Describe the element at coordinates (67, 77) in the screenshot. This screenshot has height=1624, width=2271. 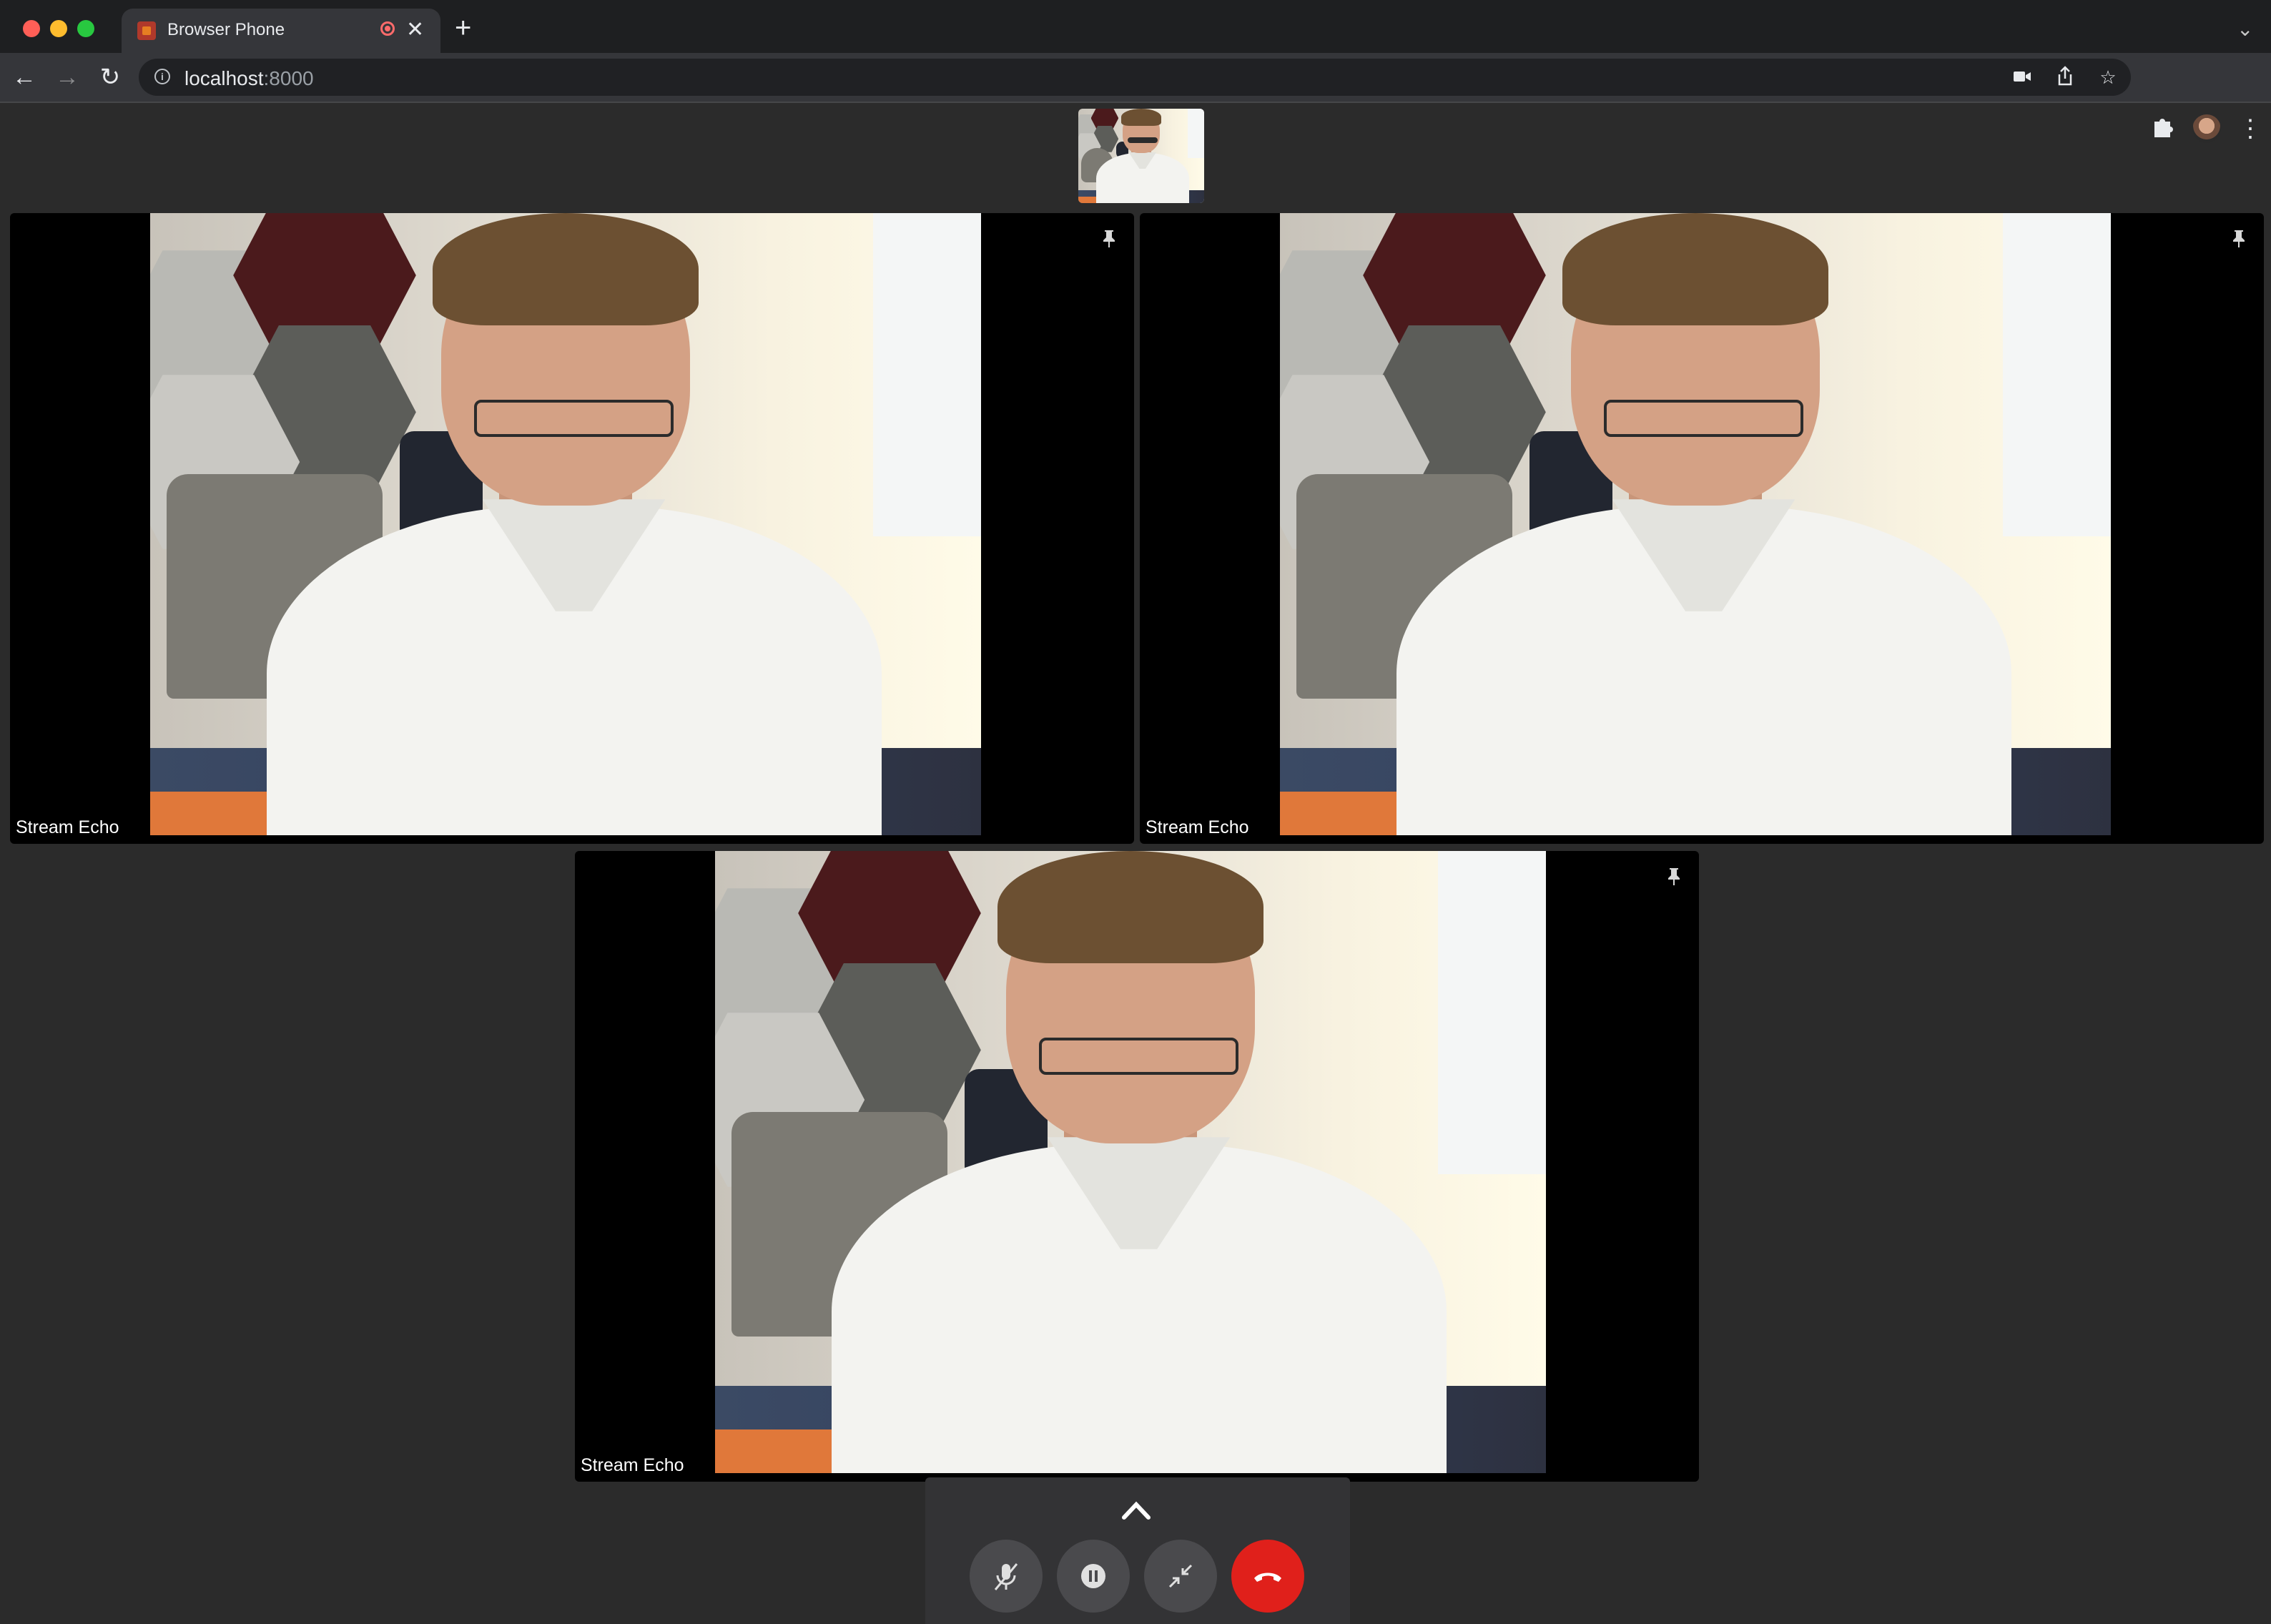
I see `forward-icon: →` at that location.